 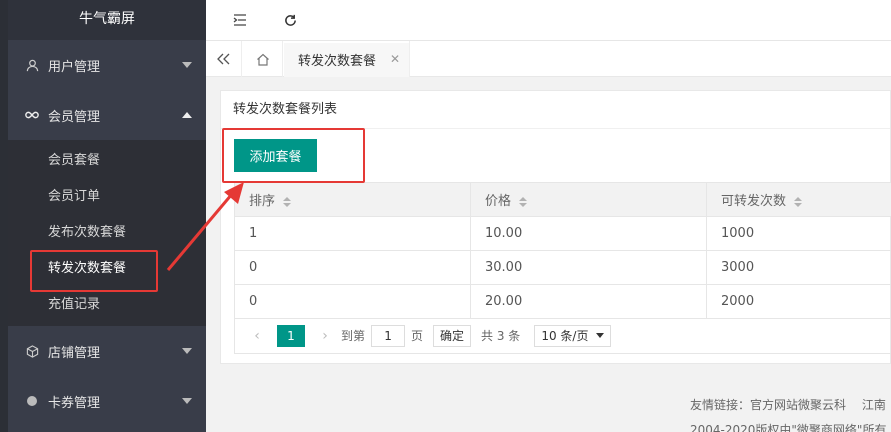 I want to click on home-icon, so click(x=263, y=59).